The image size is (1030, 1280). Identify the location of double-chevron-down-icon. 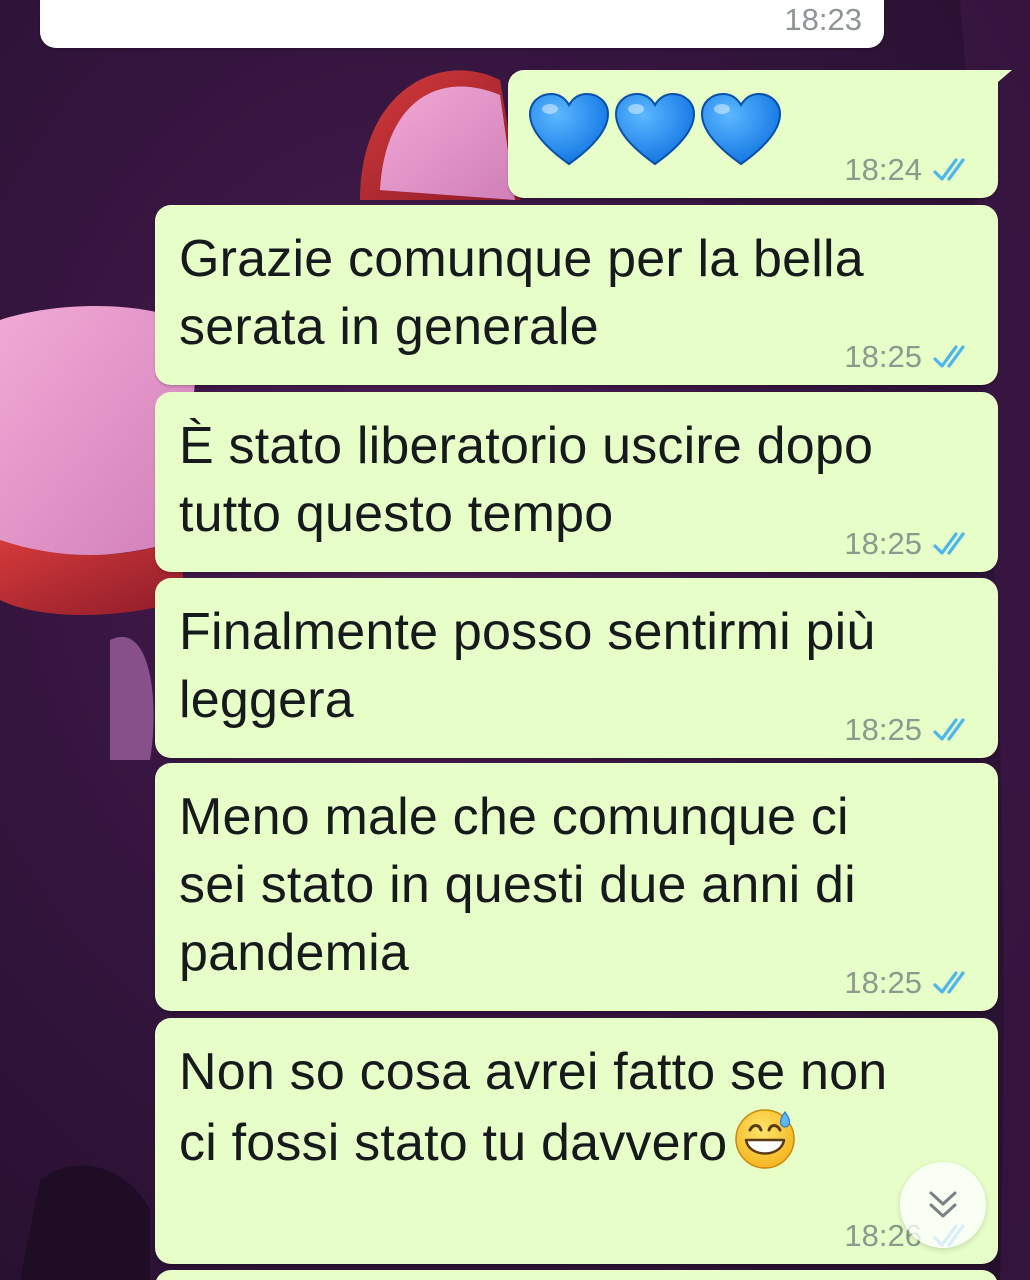
(943, 1204).